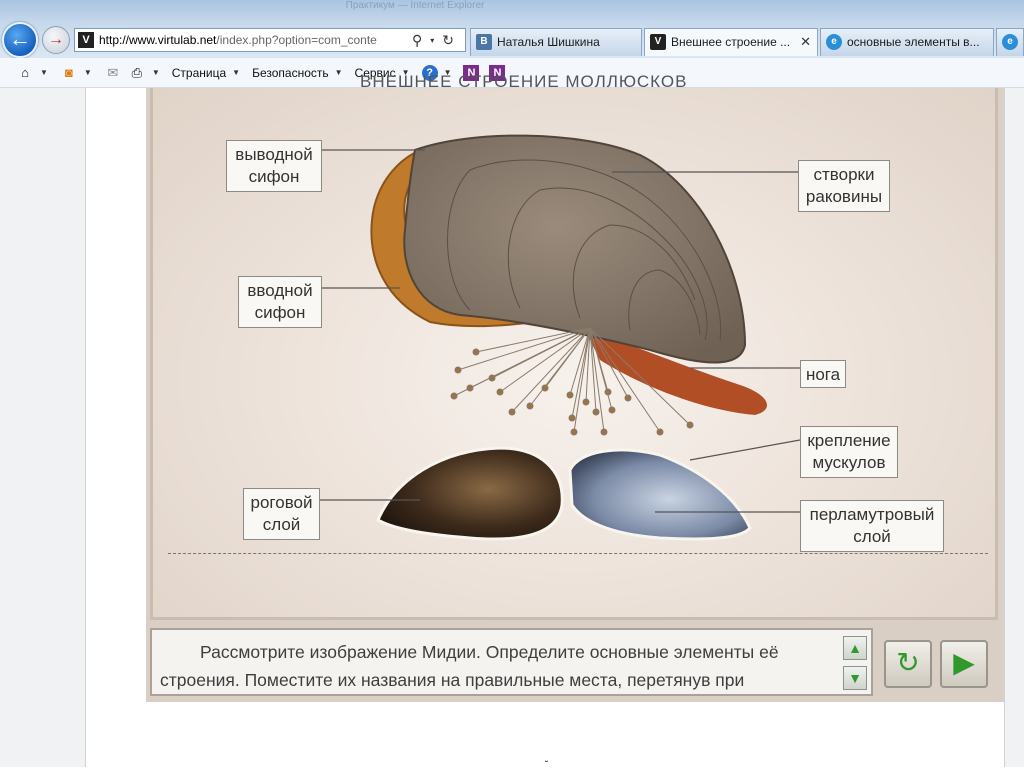 The width and height of the screenshot is (1024, 771). I want to click on horny-layer-shell, so click(470, 493).